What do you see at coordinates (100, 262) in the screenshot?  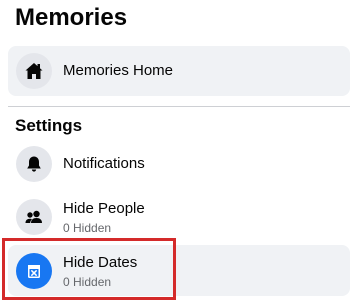 I see `hide-dates-label: Hide Dates` at bounding box center [100, 262].